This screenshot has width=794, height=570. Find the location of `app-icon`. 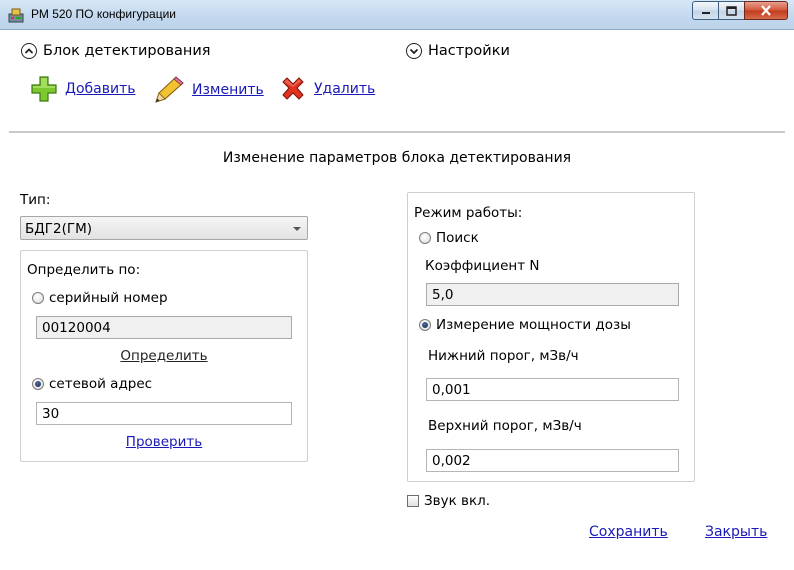

app-icon is located at coordinates (16, 15).